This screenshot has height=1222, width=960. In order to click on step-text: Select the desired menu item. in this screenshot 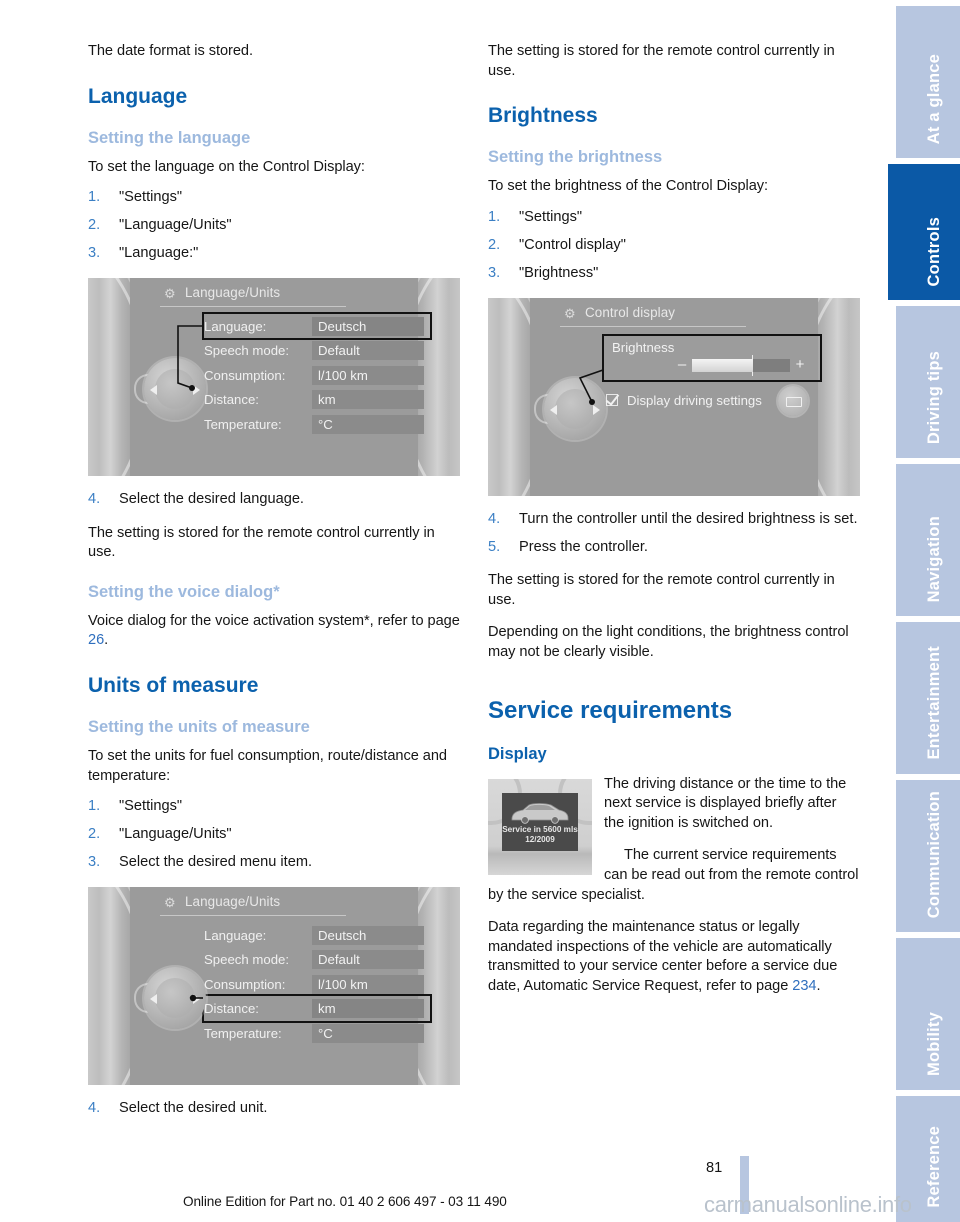, I will do `click(216, 862)`.